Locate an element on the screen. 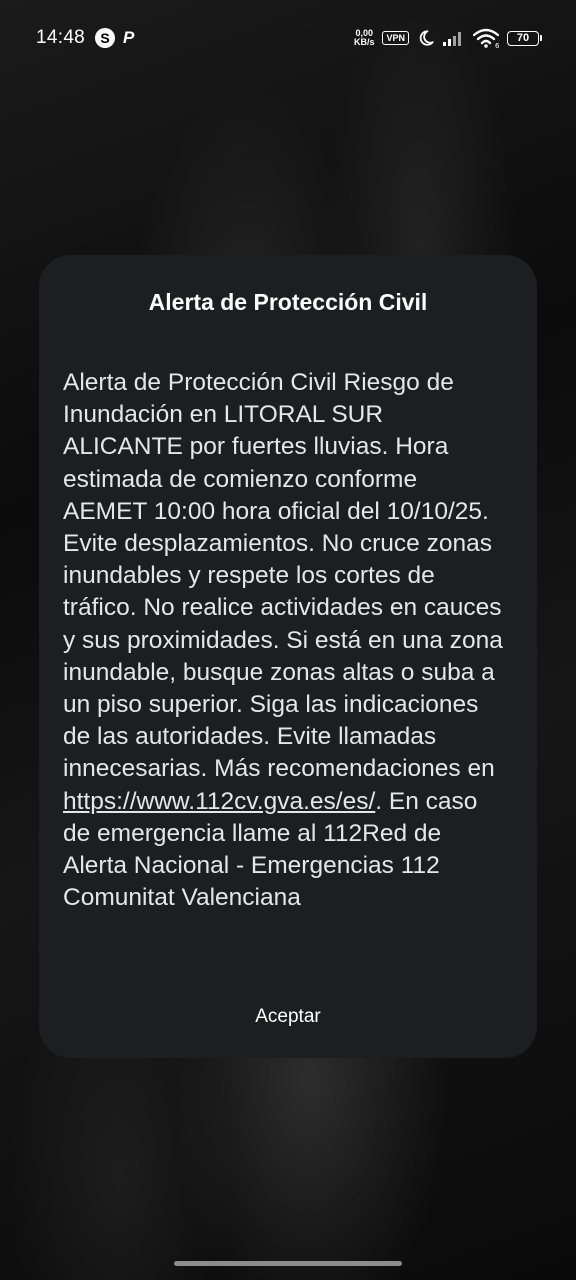 The image size is (576, 1280). wifi-label: 6 is located at coordinates (497, 45).